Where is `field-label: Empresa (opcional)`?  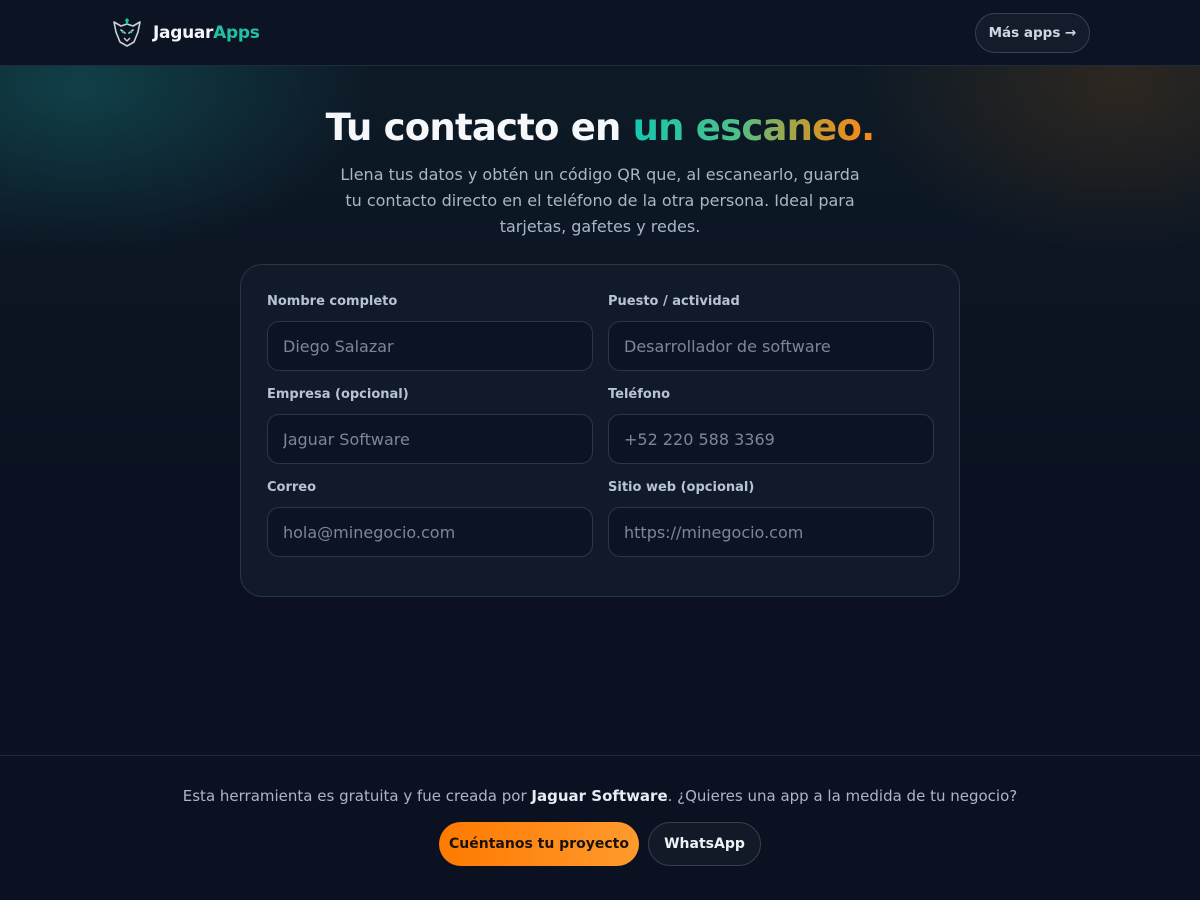
field-label: Empresa (opcional) is located at coordinates (338, 394).